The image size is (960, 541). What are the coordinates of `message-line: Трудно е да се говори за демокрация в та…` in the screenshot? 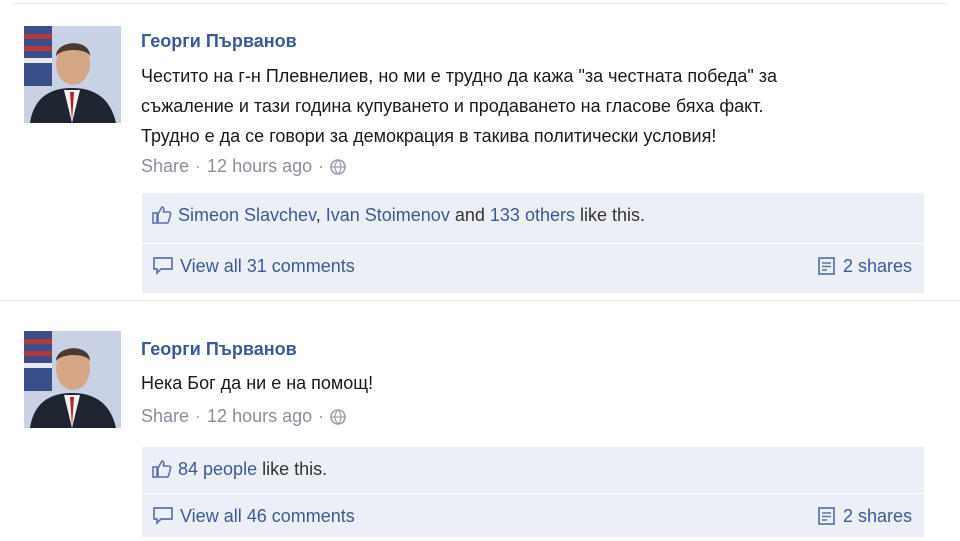 It's located at (429, 136).